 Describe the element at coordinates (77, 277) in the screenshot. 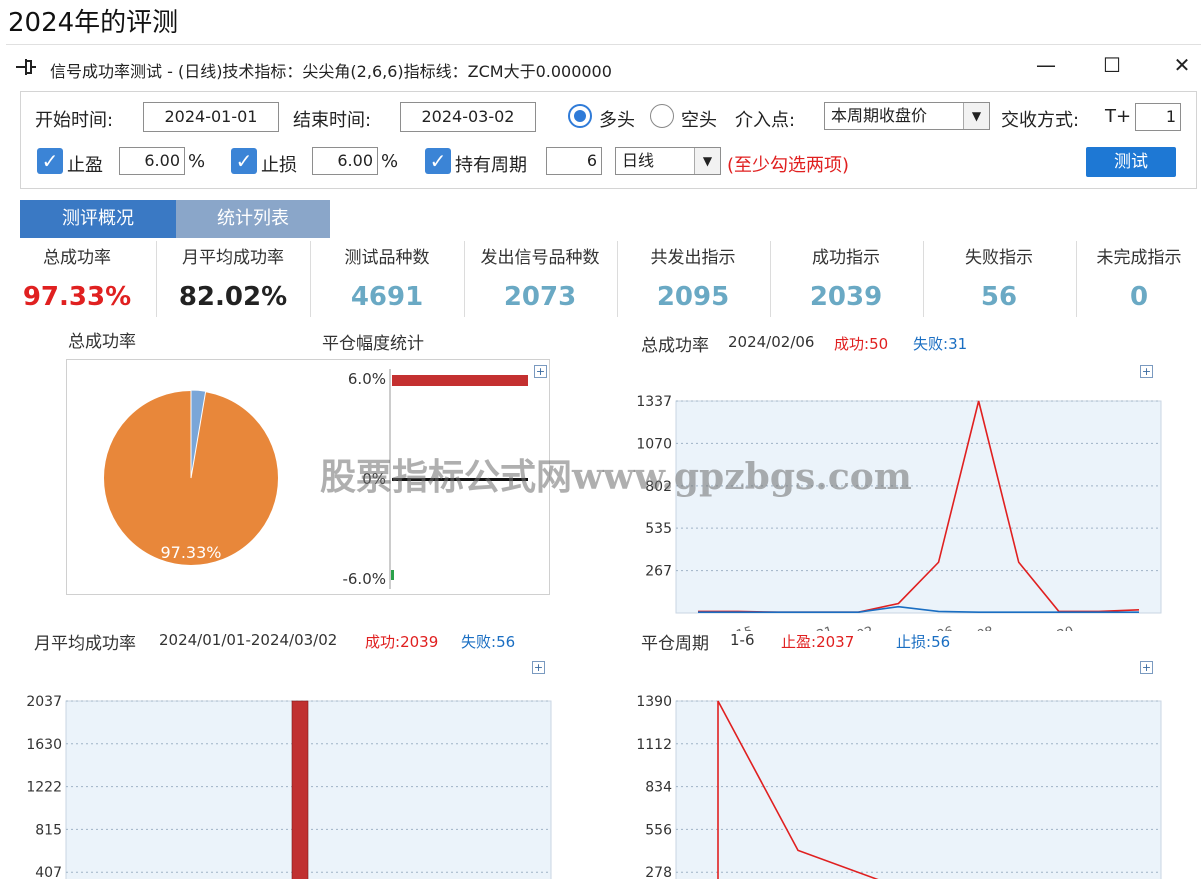

I see `stat-total-success-rate: 总成功率 97.33%` at that location.